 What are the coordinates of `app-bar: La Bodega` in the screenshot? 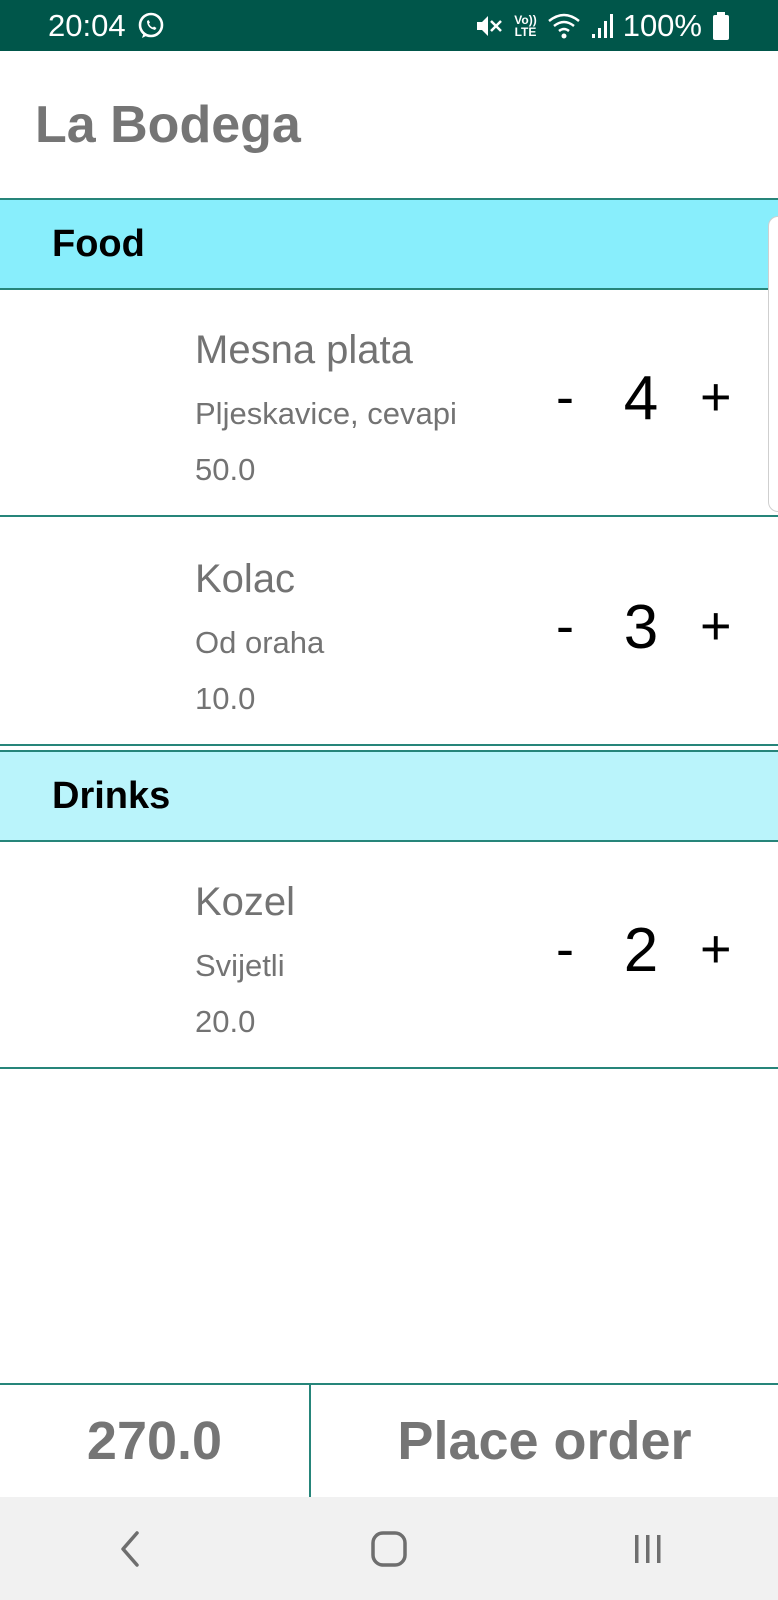 It's located at (389, 124).